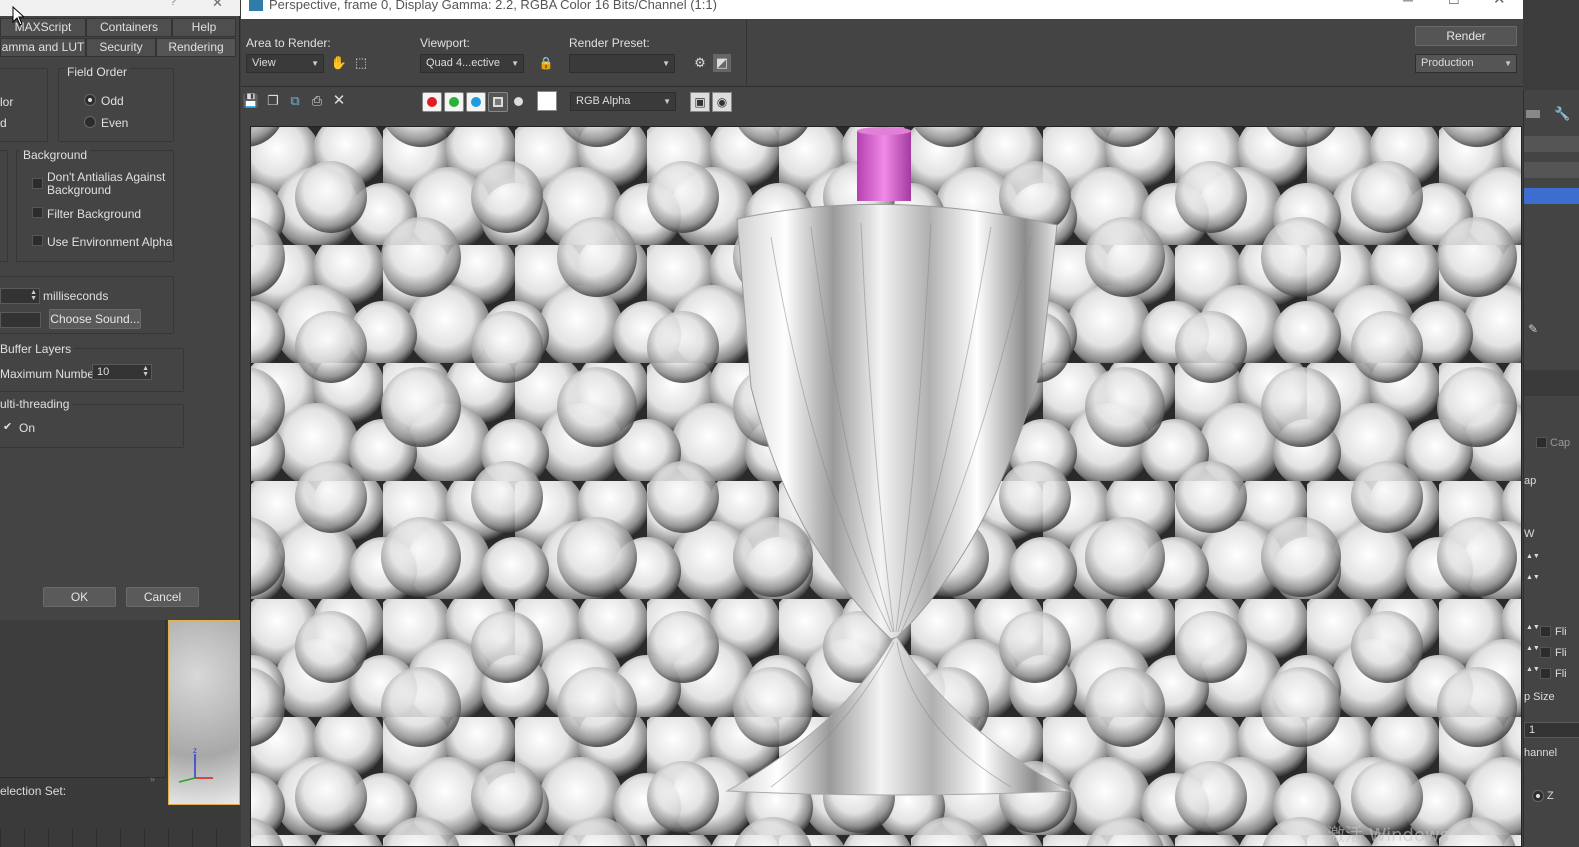  What do you see at coordinates (339, 101) in the screenshot?
I see `clear-icon: ✕` at bounding box center [339, 101].